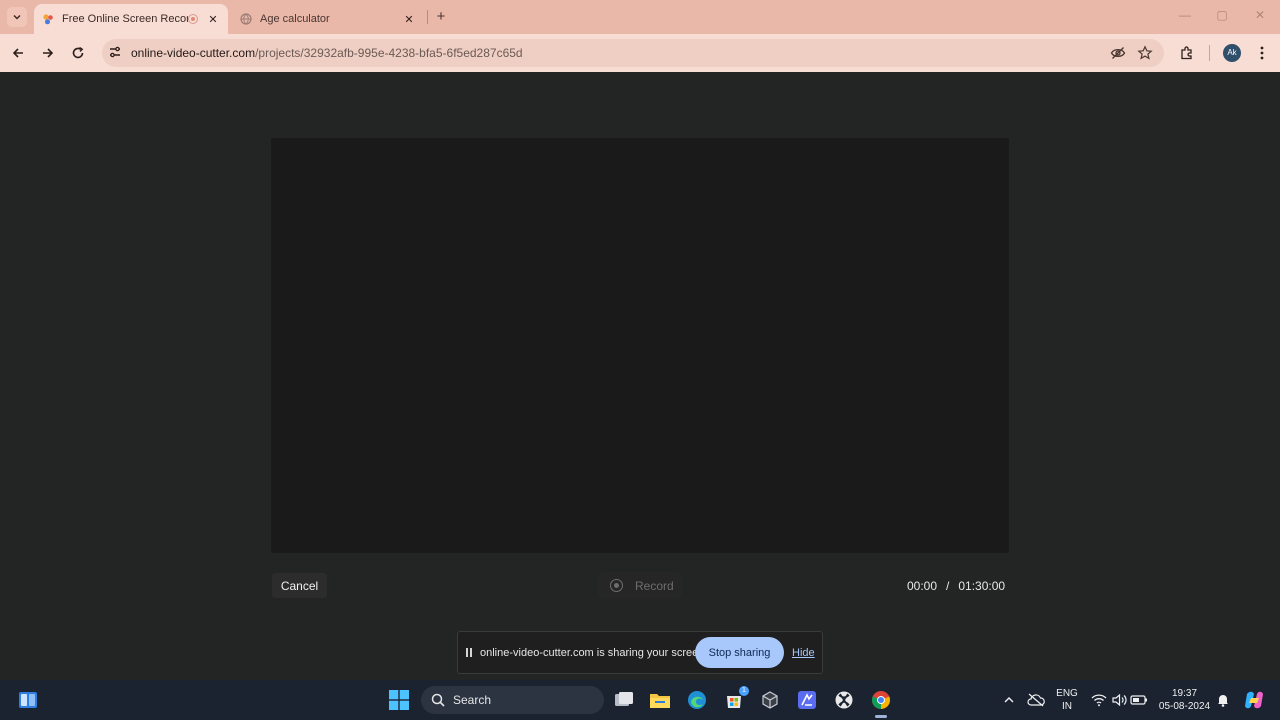 Image resolution: width=1280 pixels, height=720 pixels. Describe the element at coordinates (697, 700) in the screenshot. I see `edge-browser-icon` at that location.